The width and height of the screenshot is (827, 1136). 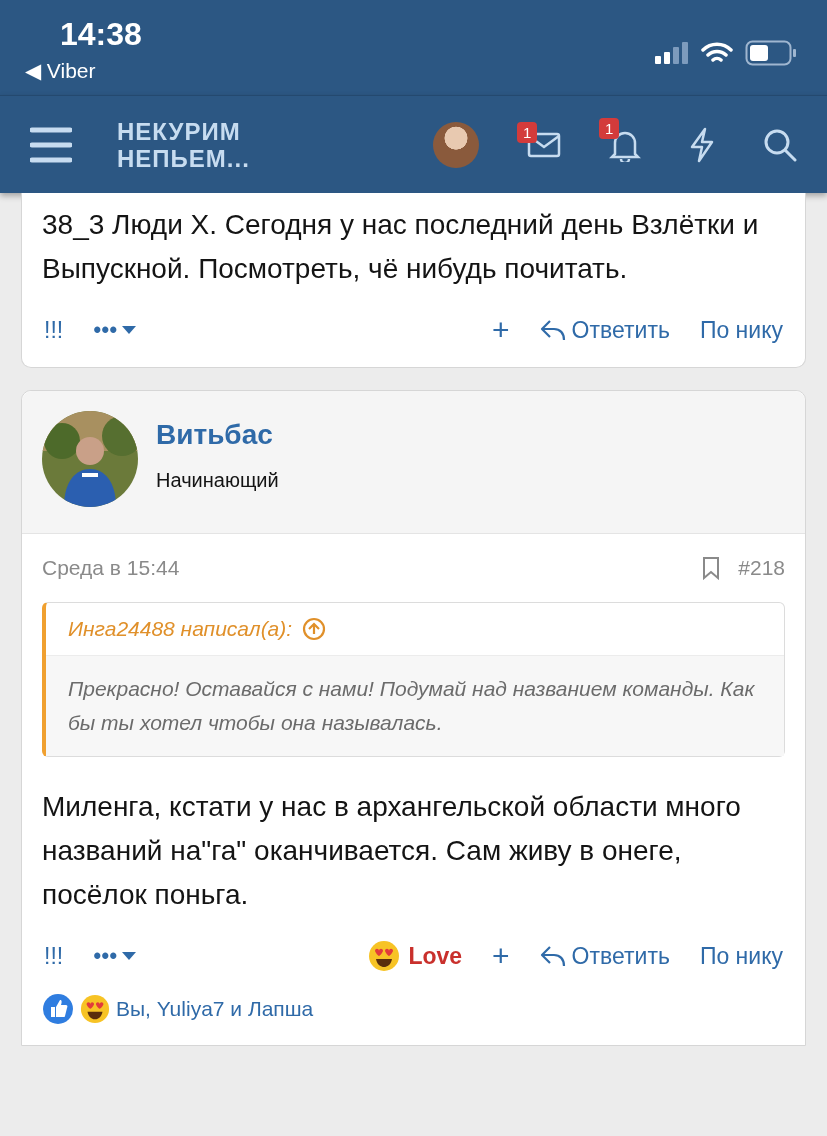 I want to click on post-text: Миленга, кстати у нас в архангельской области много названий на"га" оканчивается. Сам живу в онеге, посёлок поньга., so click(x=391, y=851).